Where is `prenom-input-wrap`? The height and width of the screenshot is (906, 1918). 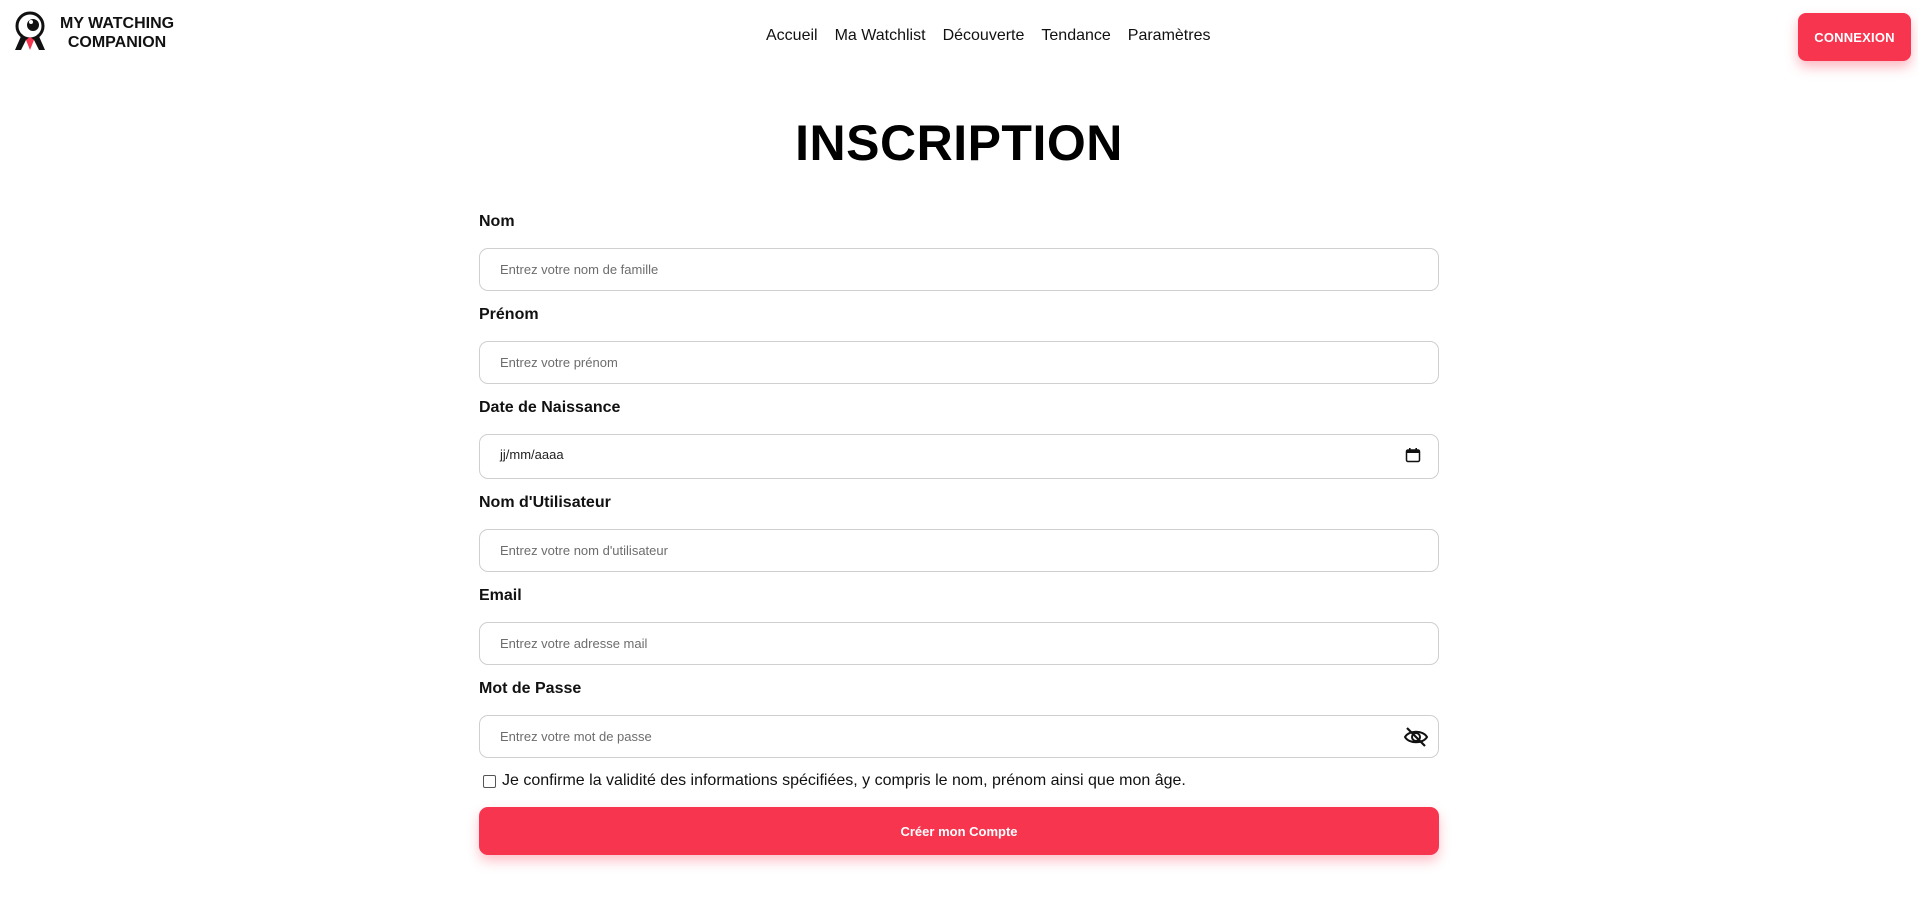 prenom-input-wrap is located at coordinates (959, 362).